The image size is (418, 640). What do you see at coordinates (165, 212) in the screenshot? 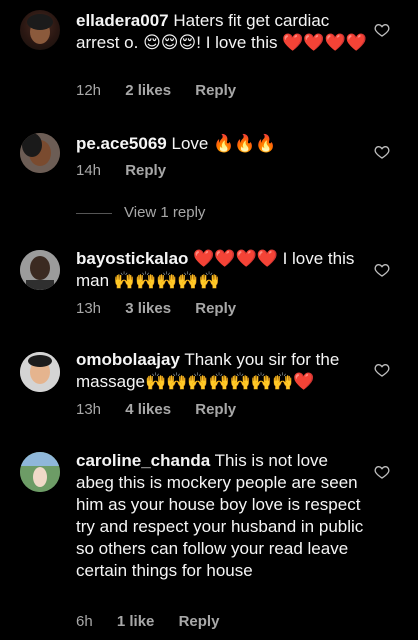
I see `view-replies-label: View 1 reply` at bounding box center [165, 212].